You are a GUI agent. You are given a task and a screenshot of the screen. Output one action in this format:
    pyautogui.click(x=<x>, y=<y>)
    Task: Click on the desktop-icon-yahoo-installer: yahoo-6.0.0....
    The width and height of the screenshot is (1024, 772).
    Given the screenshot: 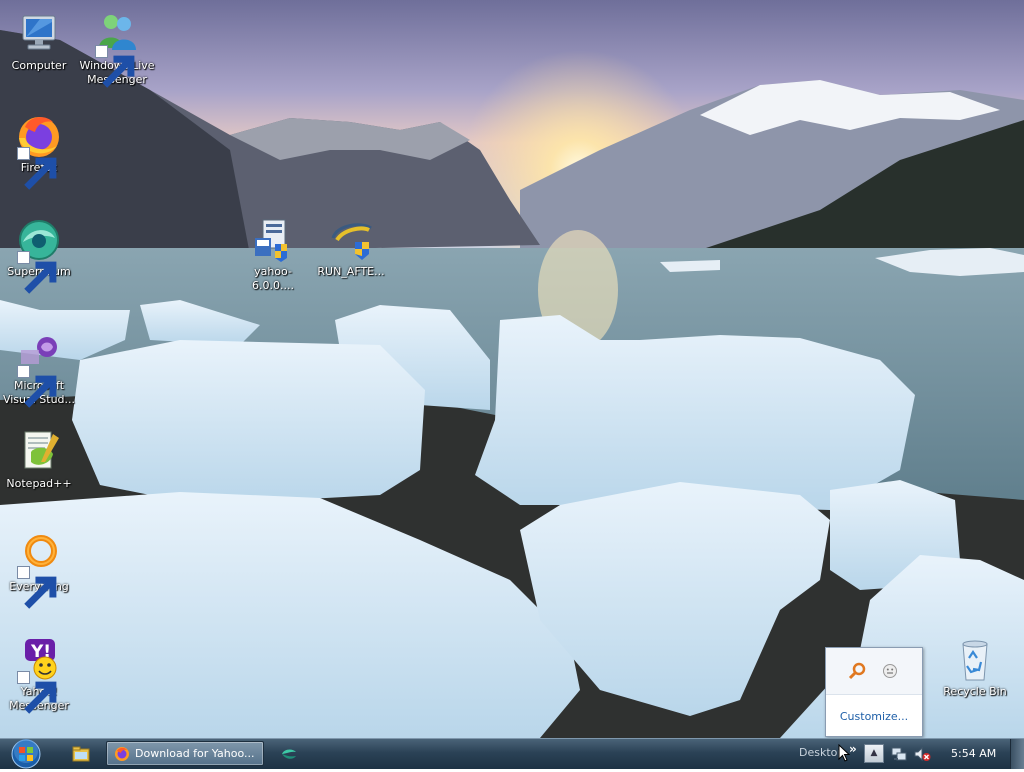 What is the action you would take?
    pyautogui.click(x=273, y=254)
    